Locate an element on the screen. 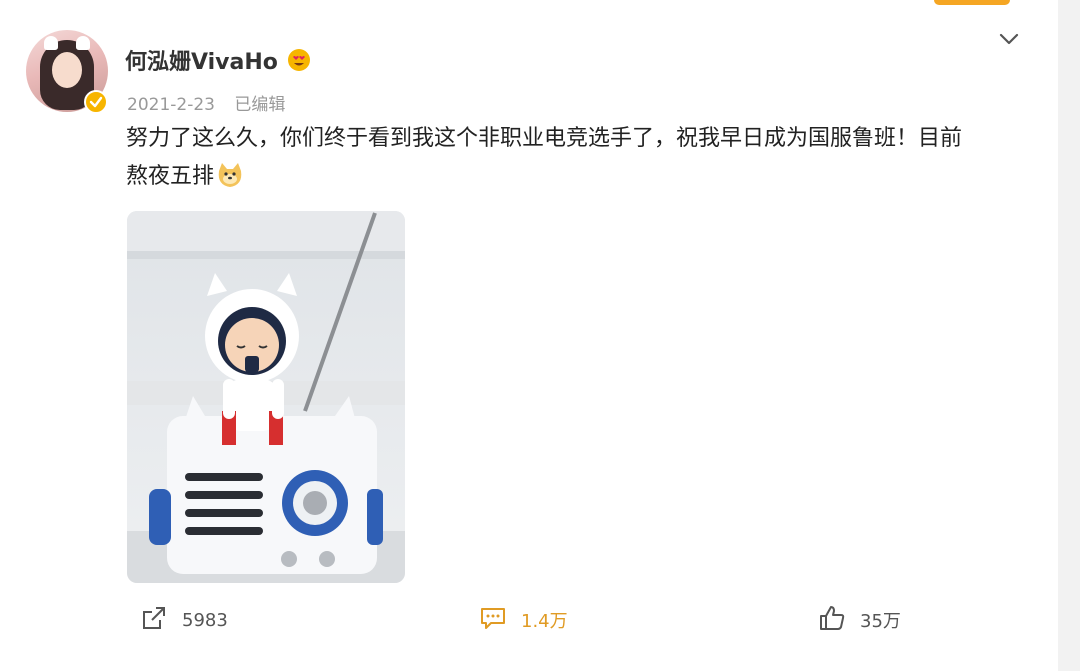 This screenshot has height=671, width=1080. verified-badge-icon is located at coordinates (96, 102).